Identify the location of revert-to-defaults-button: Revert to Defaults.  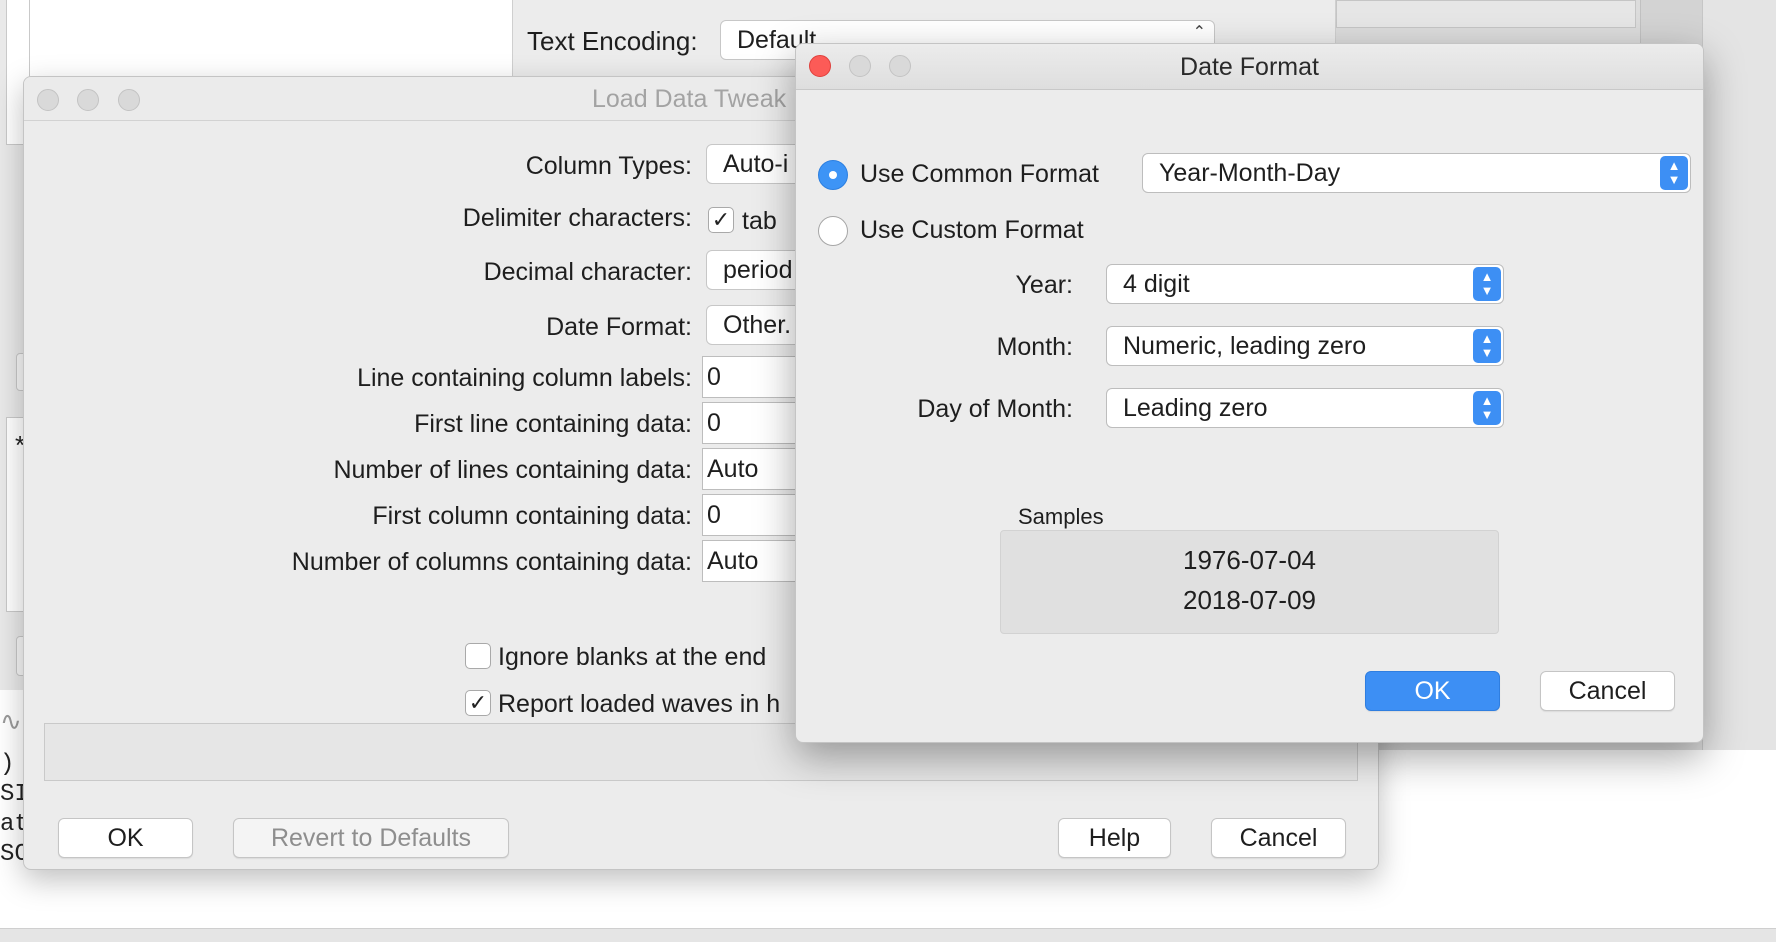
(371, 838).